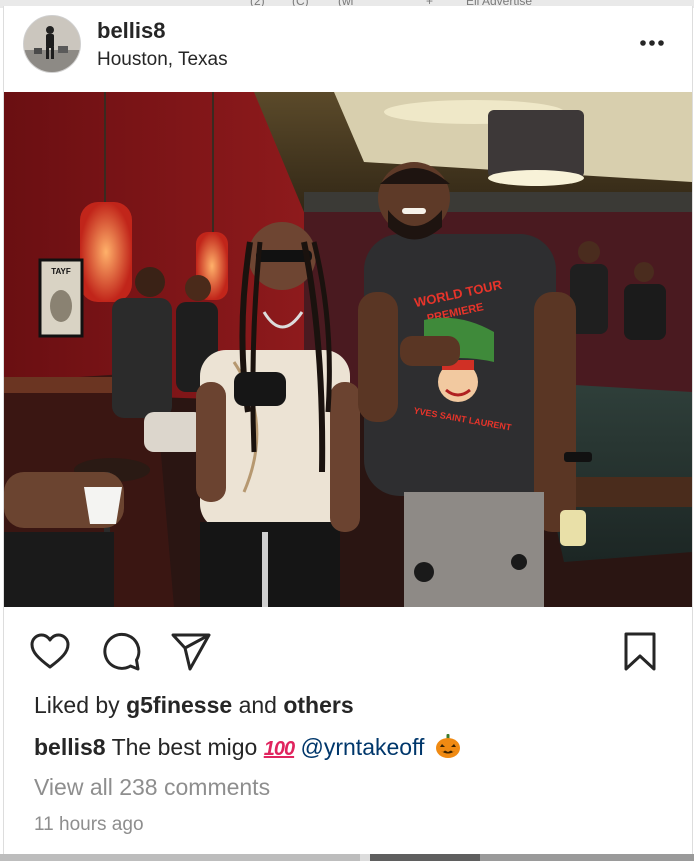 The height and width of the screenshot is (861, 694). What do you see at coordinates (652, 43) in the screenshot?
I see `more-horizontal-icon` at bounding box center [652, 43].